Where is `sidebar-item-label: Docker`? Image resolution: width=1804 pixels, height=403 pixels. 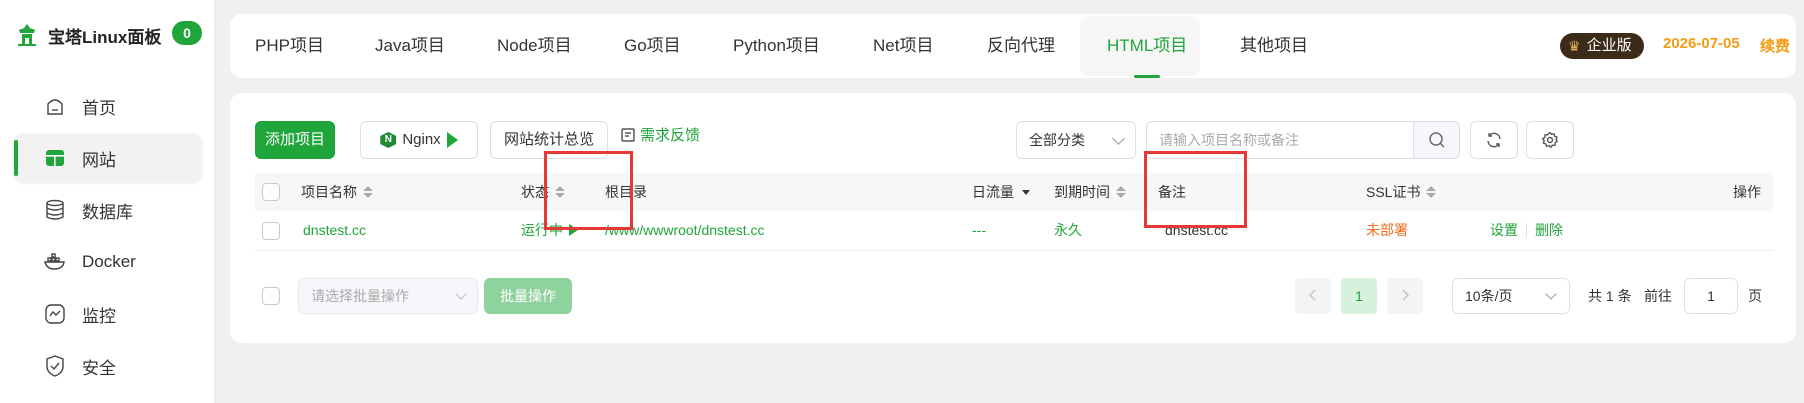 sidebar-item-label: Docker is located at coordinates (109, 261).